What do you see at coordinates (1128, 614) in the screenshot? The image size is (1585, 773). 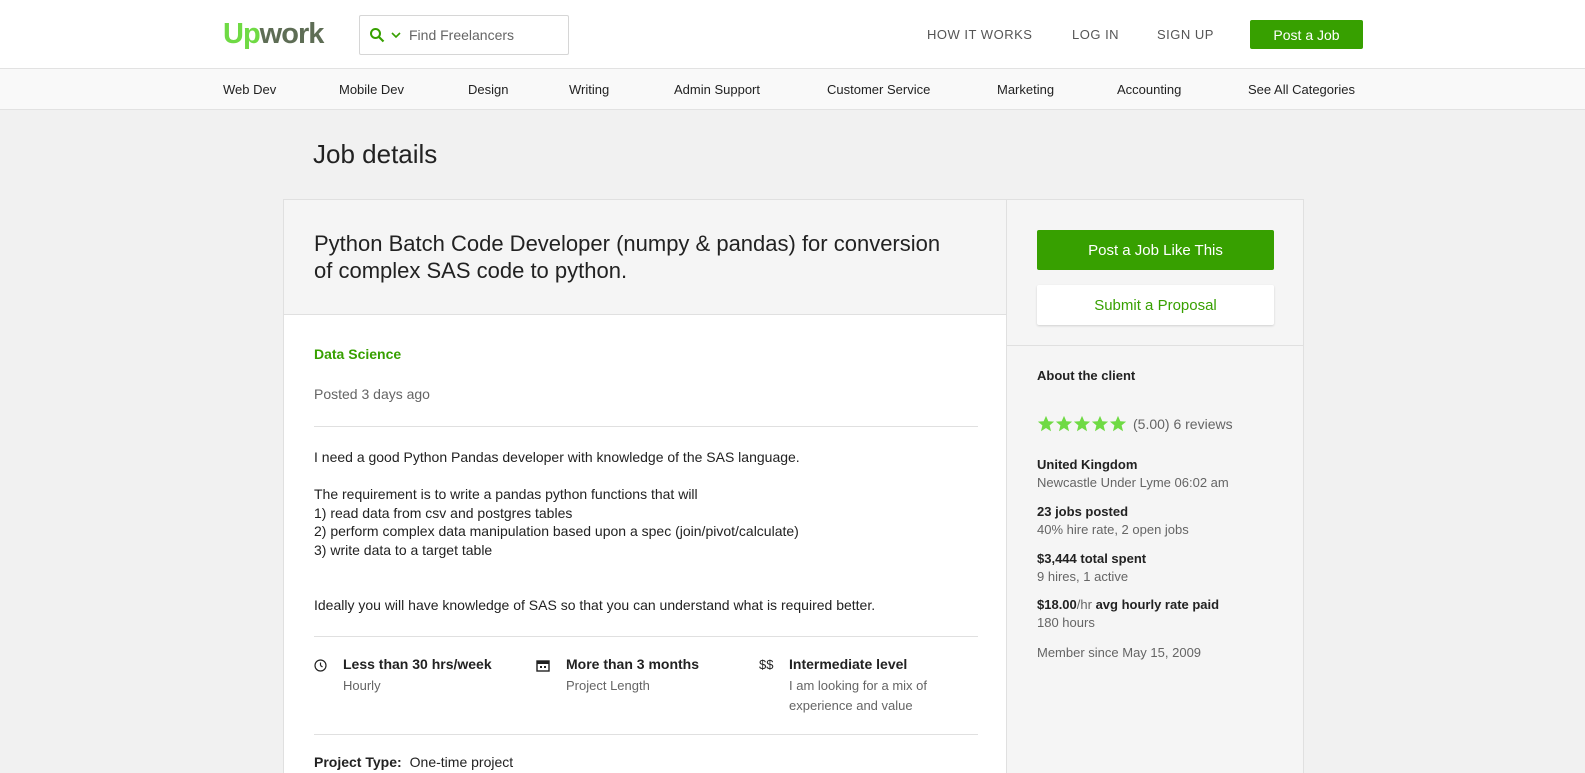 I see `client-hourly-rate: $18.00/hr avg hourly rate paid 180 hours` at bounding box center [1128, 614].